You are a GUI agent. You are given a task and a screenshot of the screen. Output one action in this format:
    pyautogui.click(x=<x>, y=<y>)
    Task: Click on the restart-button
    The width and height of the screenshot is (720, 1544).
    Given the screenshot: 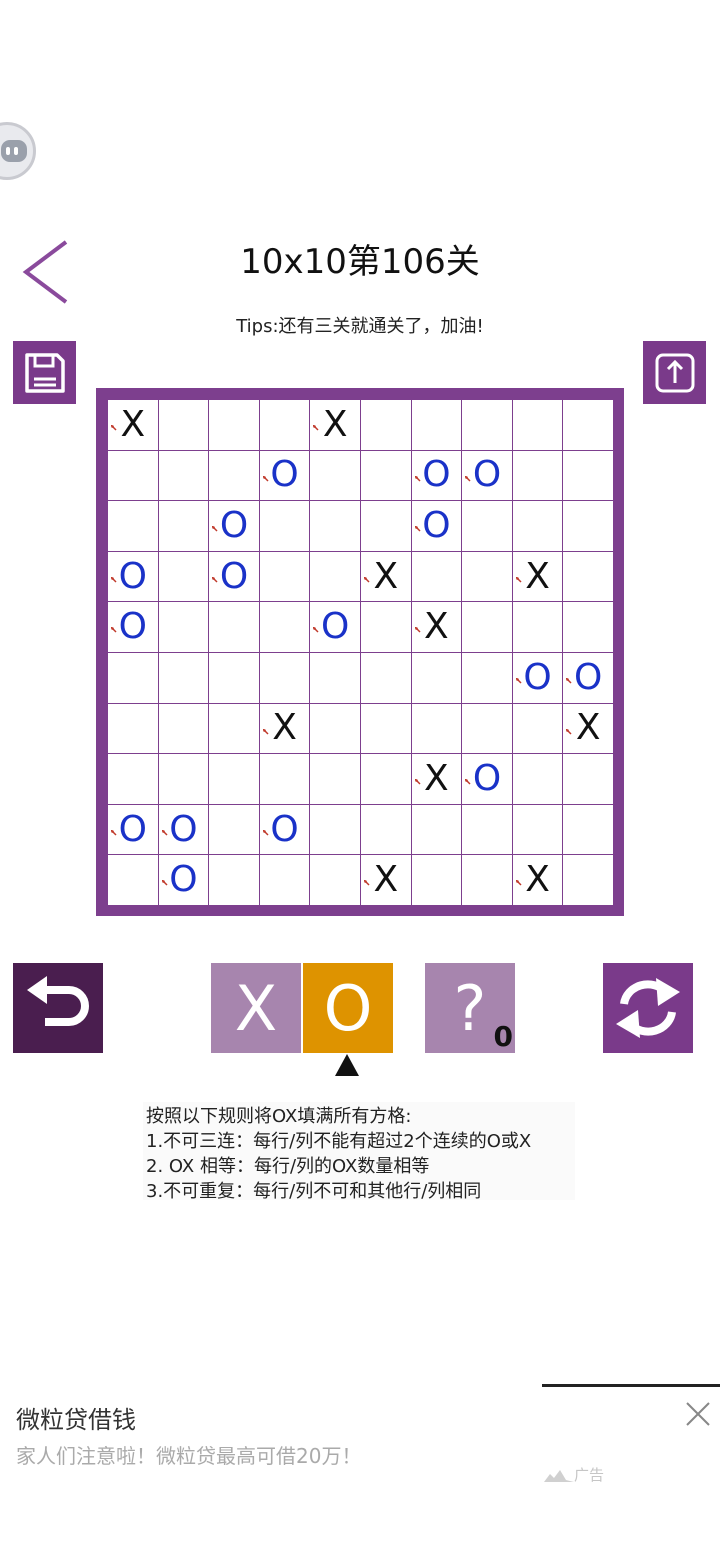 What is the action you would take?
    pyautogui.click(x=648, y=1008)
    